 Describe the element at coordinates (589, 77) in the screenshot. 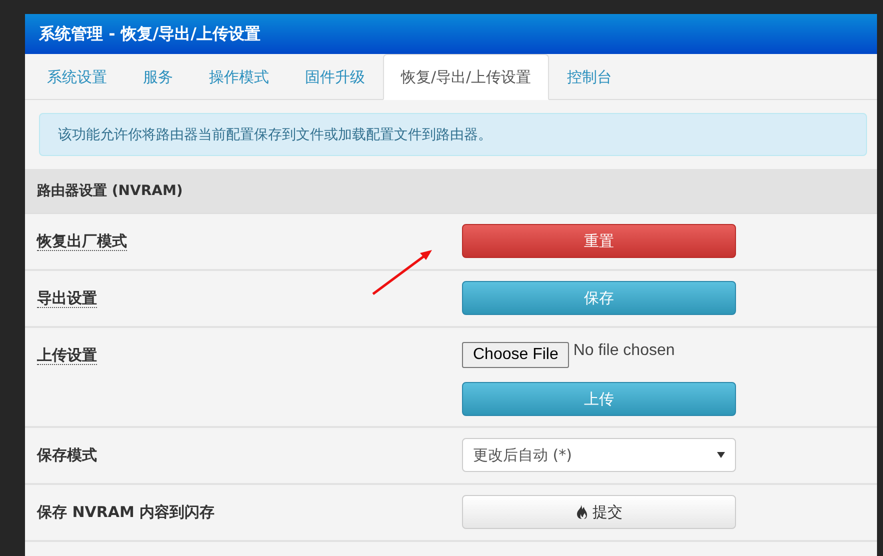

I see `tab: 控制台` at that location.